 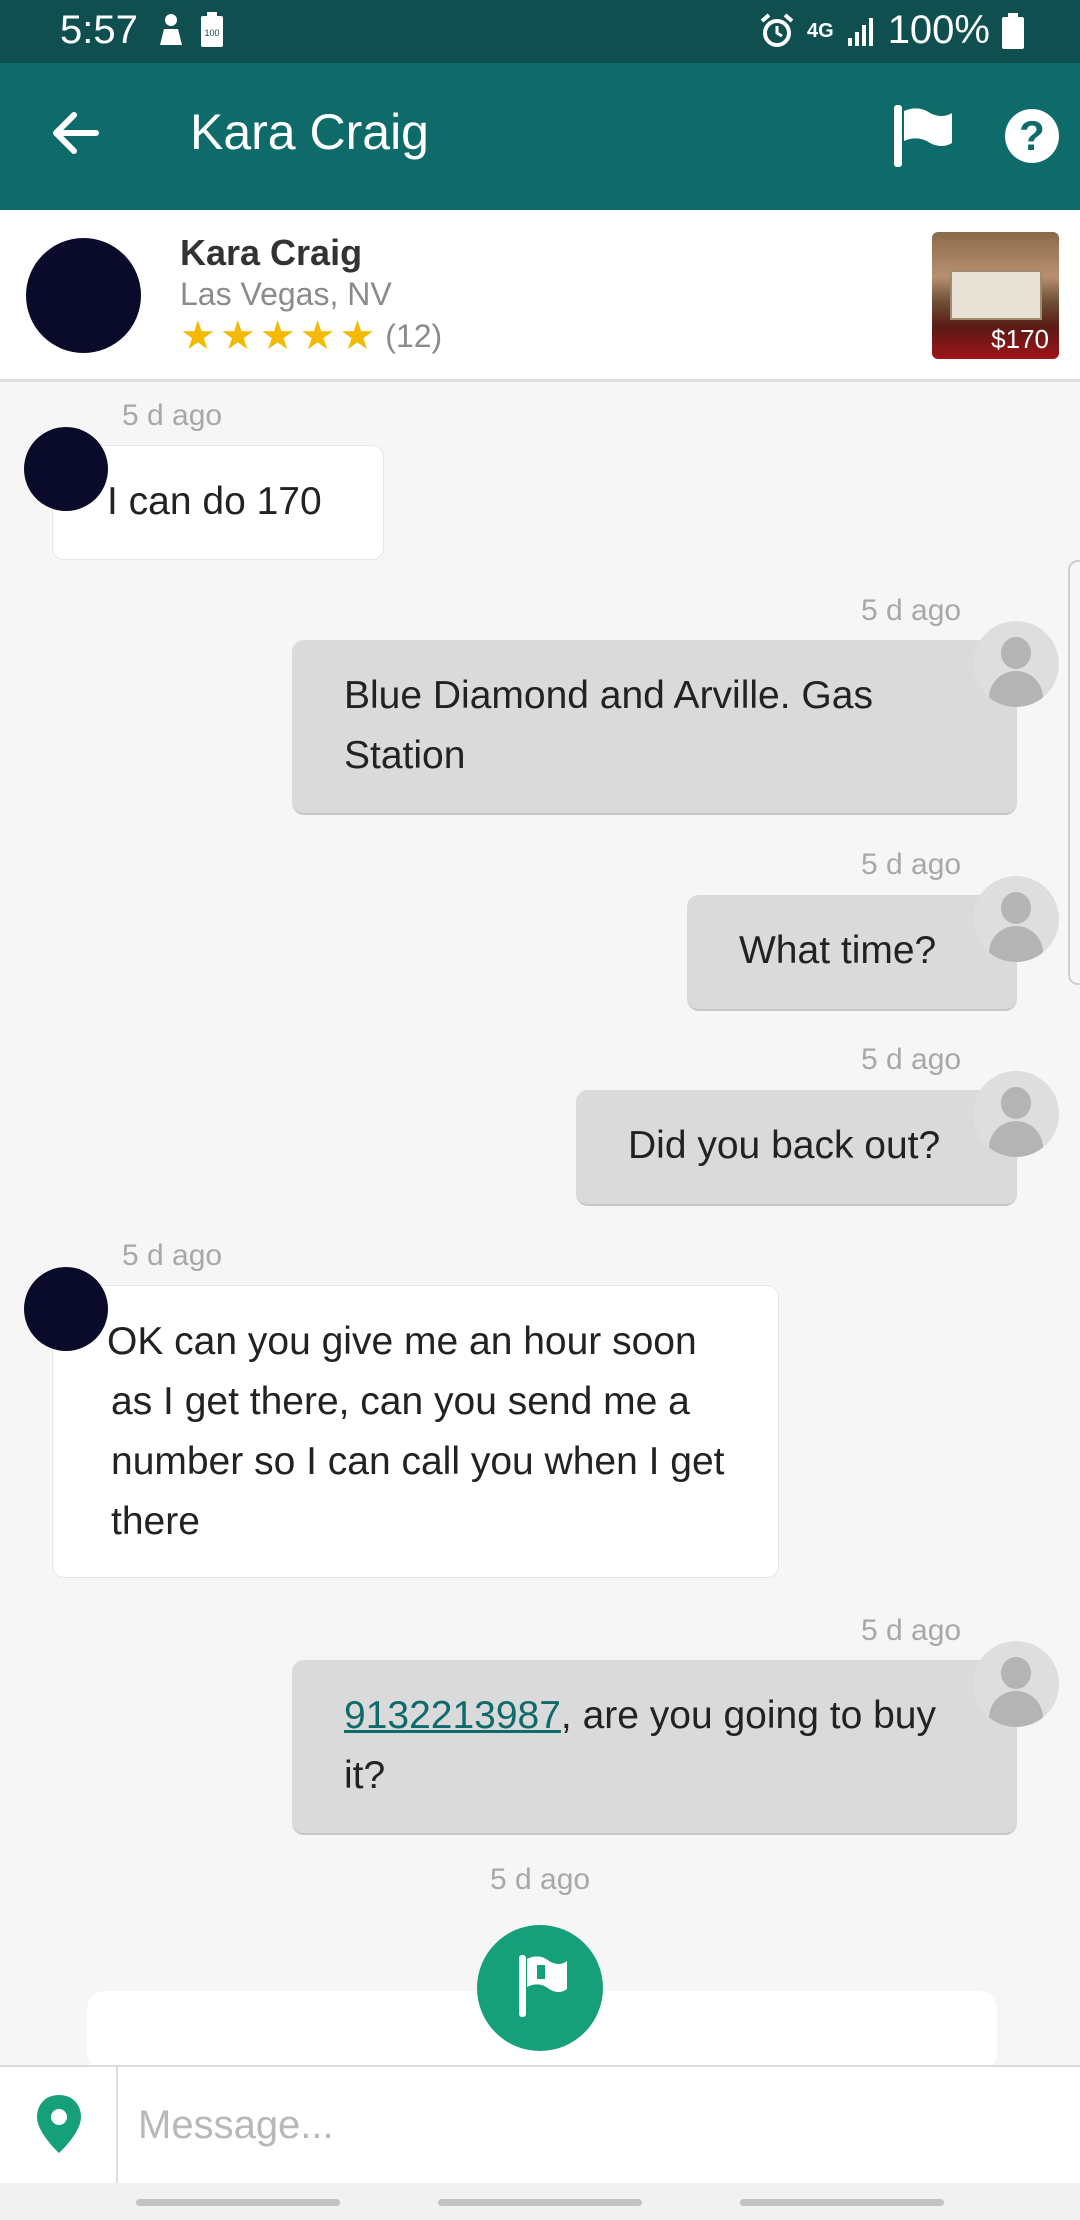 I want to click on back-arrow-icon, so click(x=76, y=133).